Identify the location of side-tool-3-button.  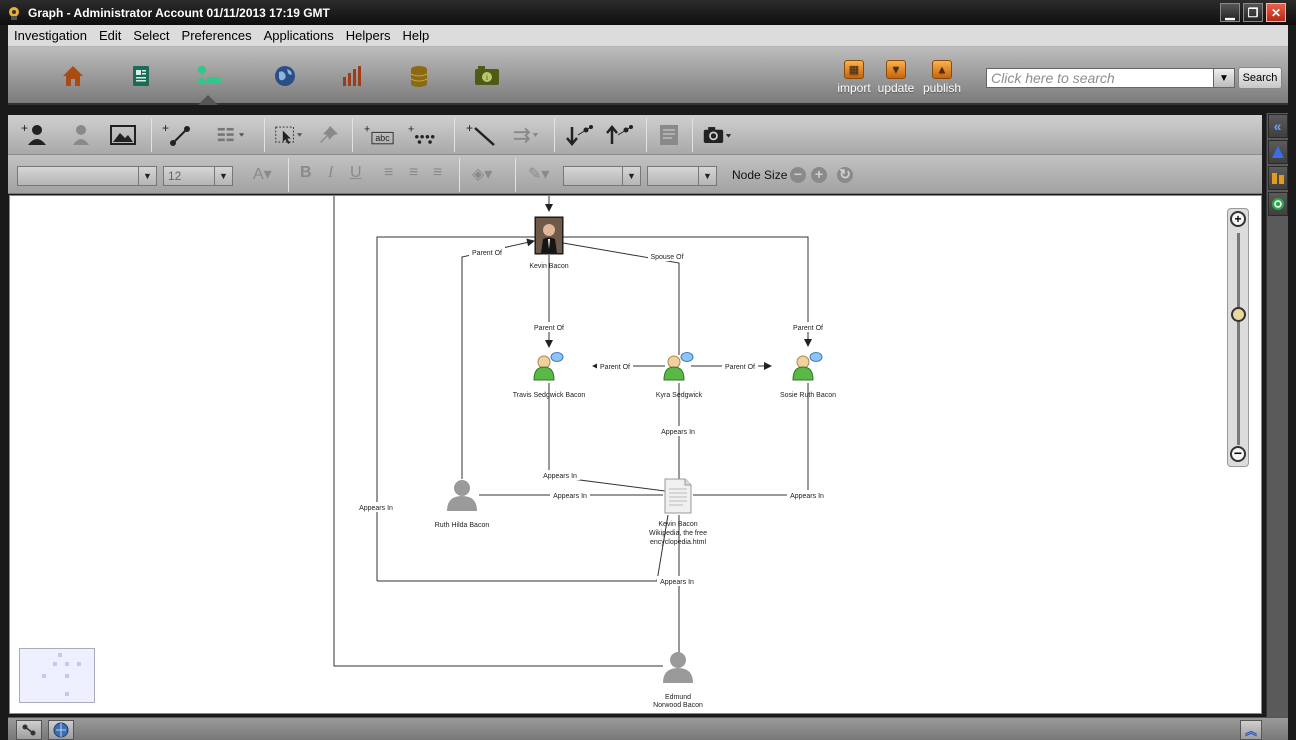
(1277, 204).